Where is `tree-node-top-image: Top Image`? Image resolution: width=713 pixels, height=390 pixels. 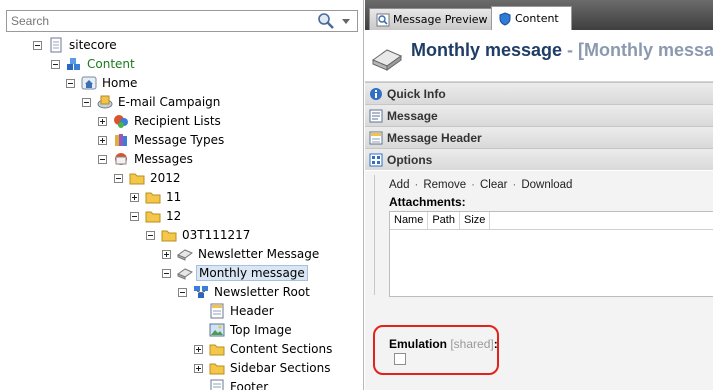 tree-node-top-image: Top Image is located at coordinates (244, 330).